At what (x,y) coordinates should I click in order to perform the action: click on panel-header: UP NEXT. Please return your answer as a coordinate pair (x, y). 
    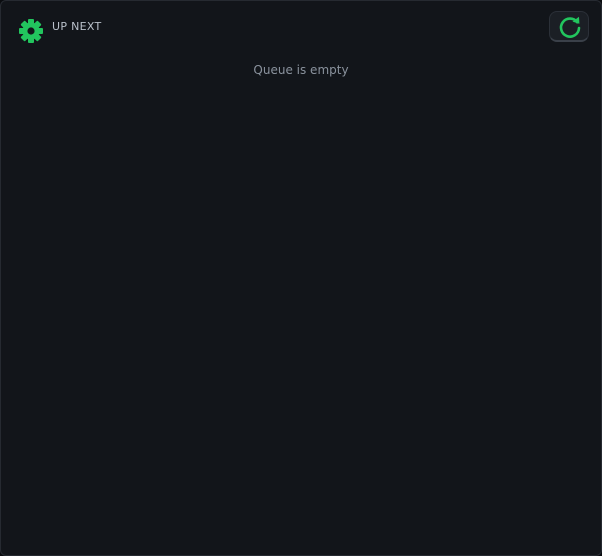
    Looking at the image, I should click on (301, 29).